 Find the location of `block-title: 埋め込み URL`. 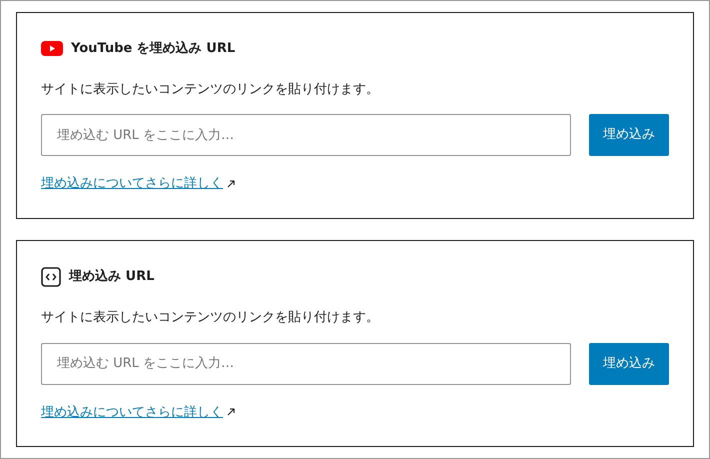

block-title: 埋め込み URL is located at coordinates (111, 277).